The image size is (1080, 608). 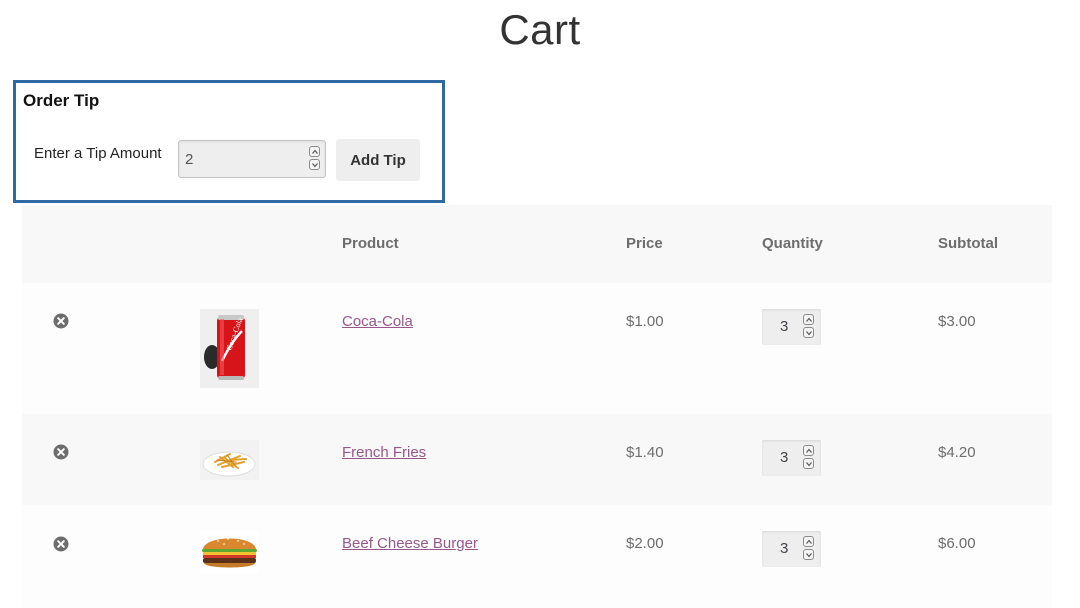 I want to click on add-tip-button: Add Tip, so click(x=378, y=160).